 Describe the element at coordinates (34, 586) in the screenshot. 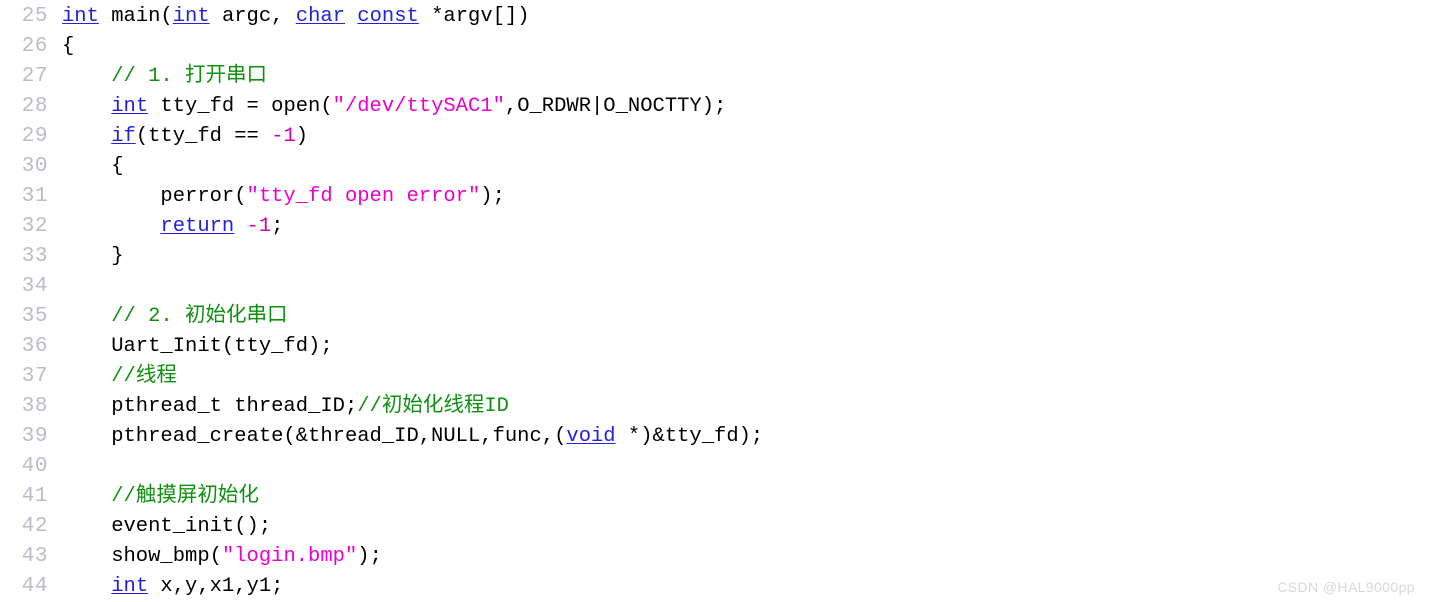

I see `line-number: 44` at that location.